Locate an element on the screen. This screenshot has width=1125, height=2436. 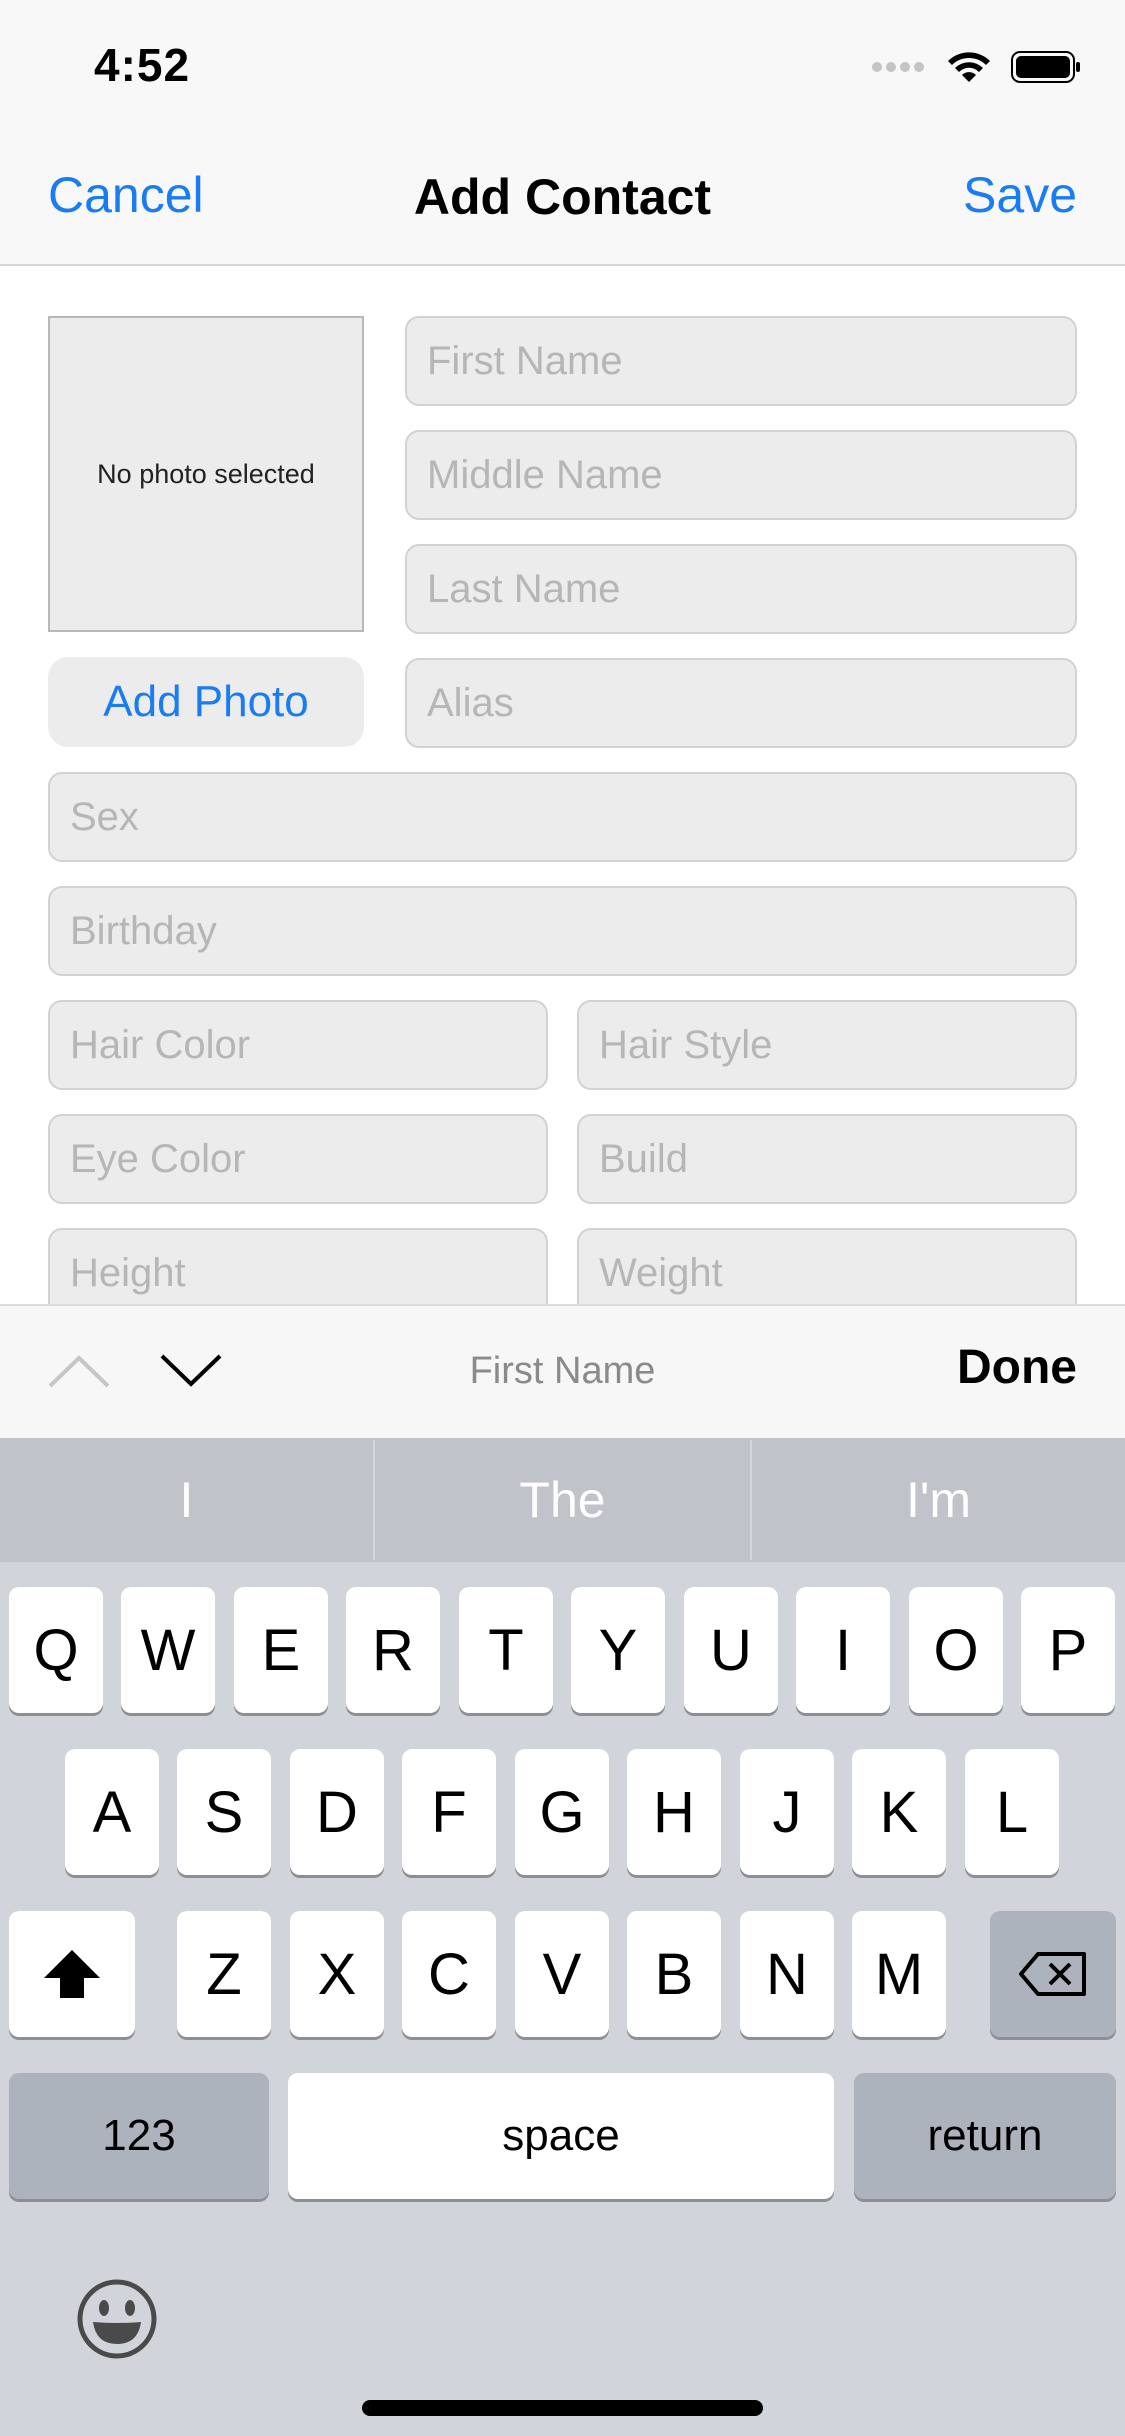
key-r: R is located at coordinates (393, 1650).